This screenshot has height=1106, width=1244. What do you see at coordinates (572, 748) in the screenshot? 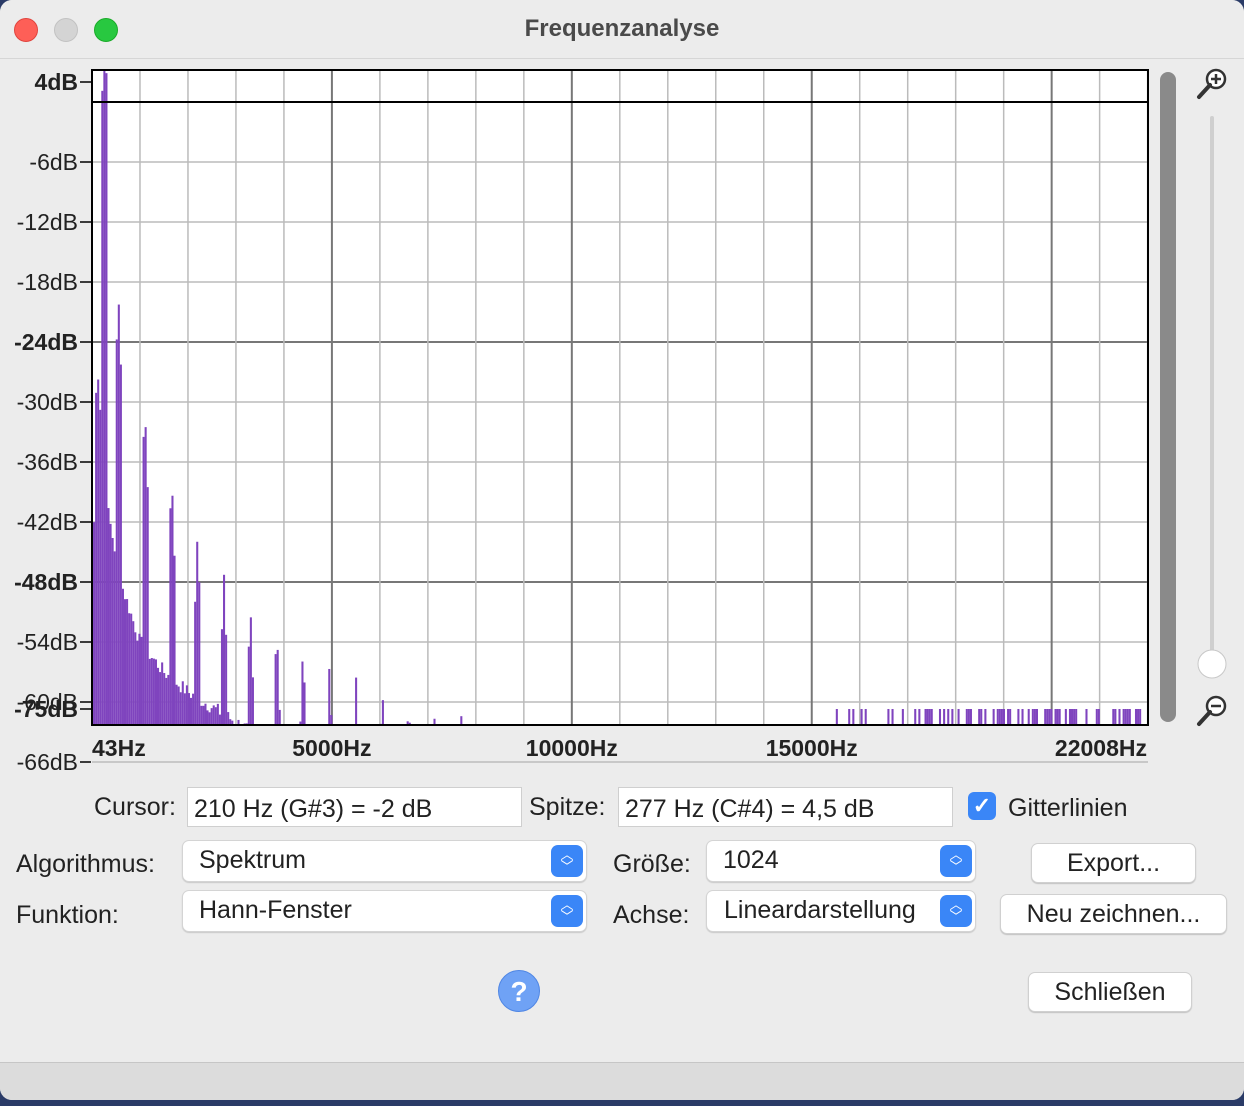
I see `x-tick-label: 10000Hz` at bounding box center [572, 748].